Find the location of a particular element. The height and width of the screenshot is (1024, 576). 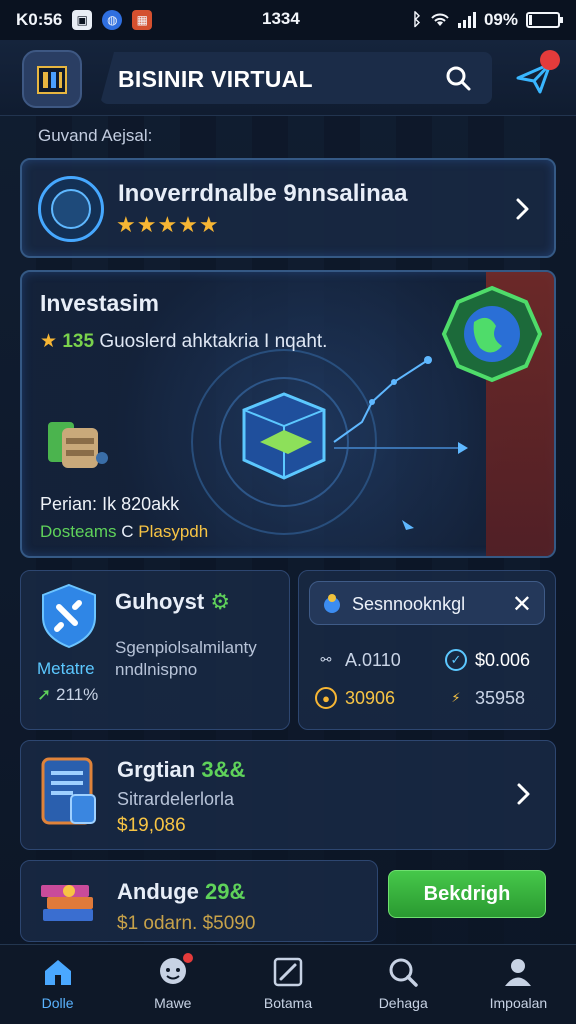

investment-meta-line: Dosteams C Plasypdh is located at coordinates (124, 532).